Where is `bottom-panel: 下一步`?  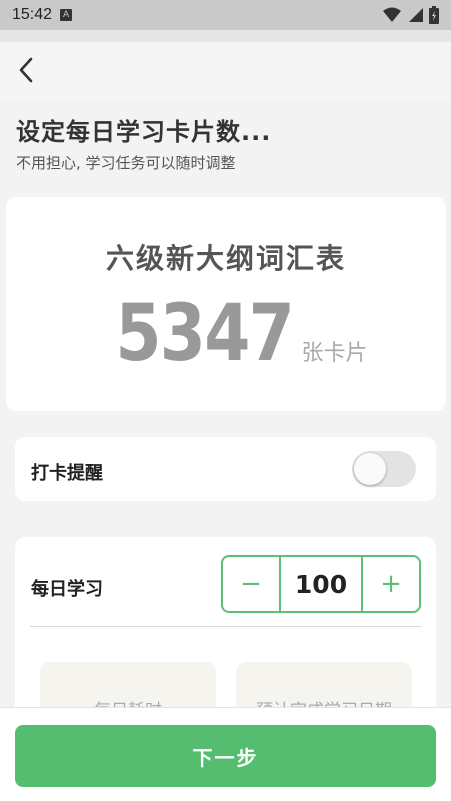 bottom-panel: 下一步 is located at coordinates (225, 754).